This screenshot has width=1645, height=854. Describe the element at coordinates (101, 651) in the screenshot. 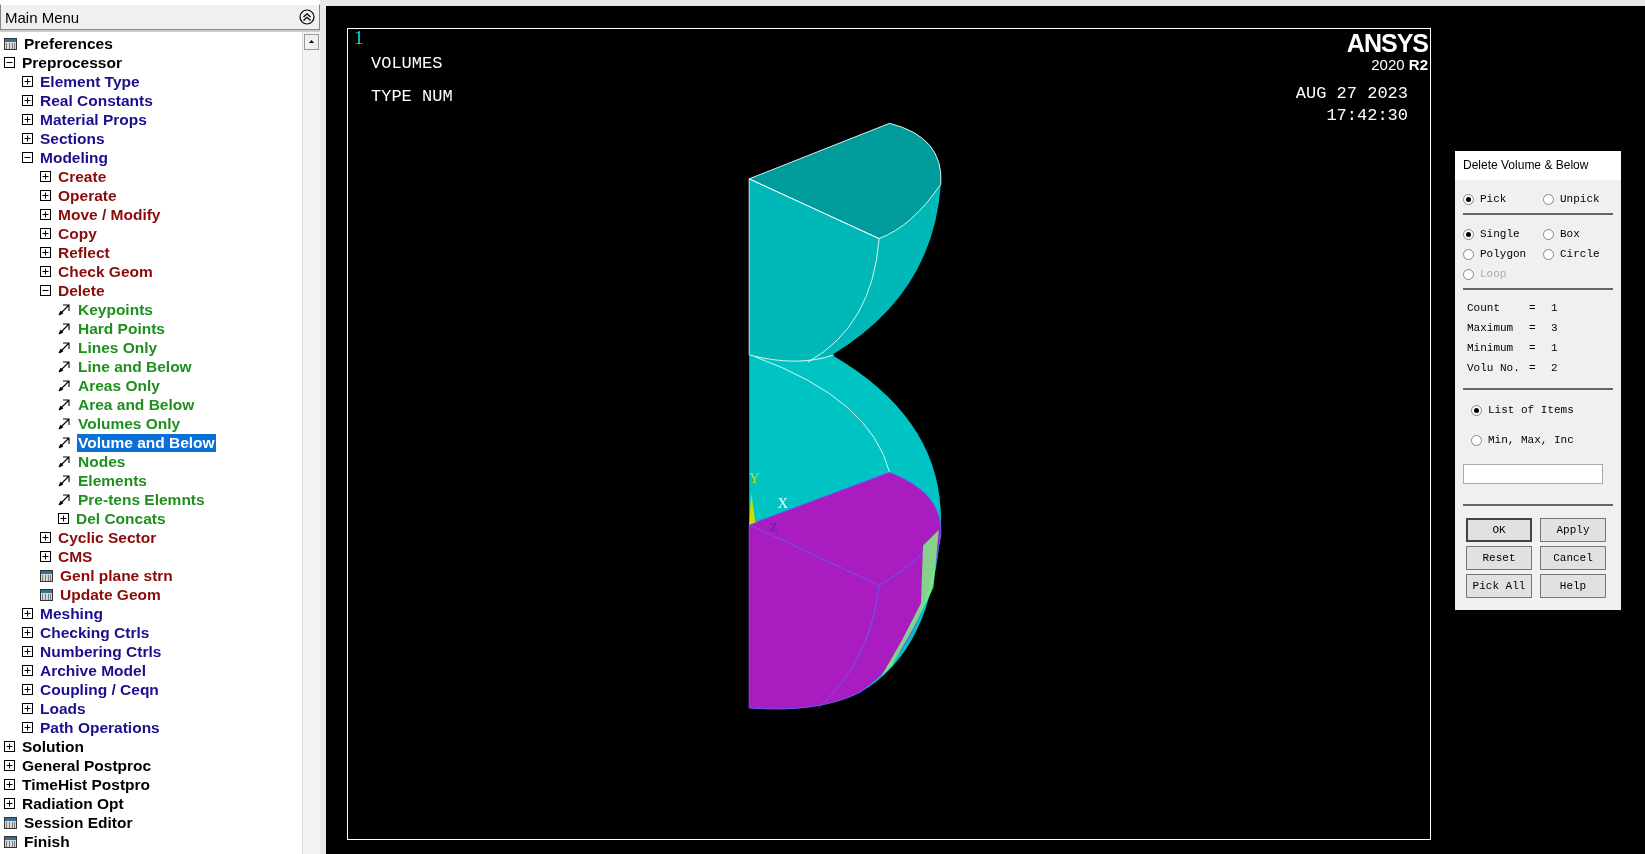

I see `menu-item: Numbering Ctrls` at that location.